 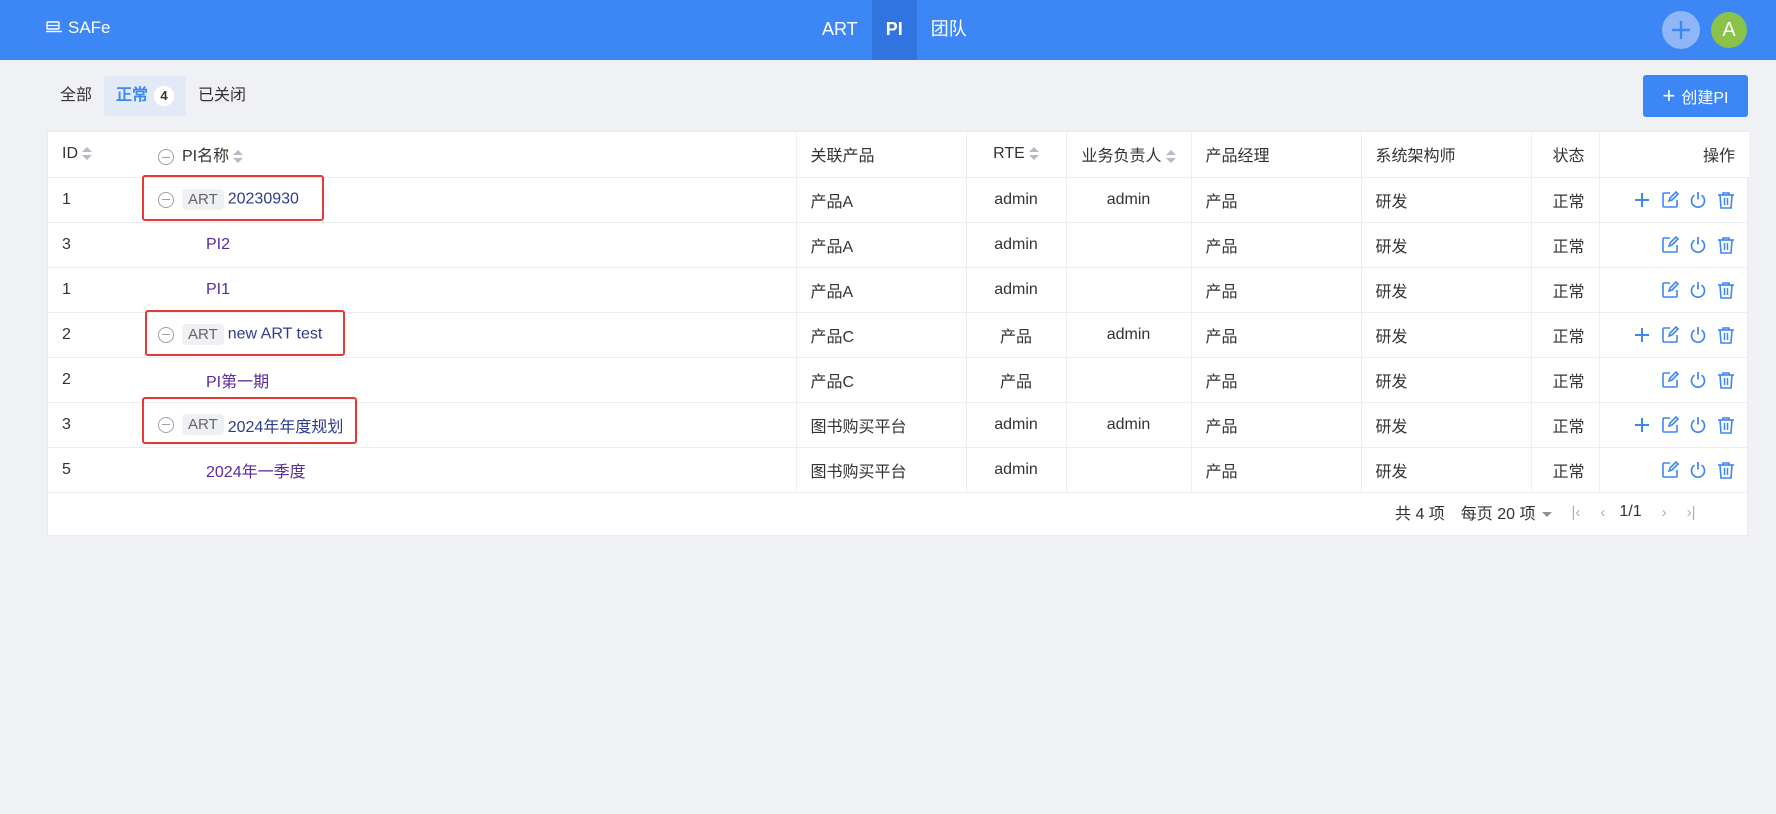 What do you see at coordinates (1664, 512) in the screenshot?
I see `next-page-icon: ›` at bounding box center [1664, 512].